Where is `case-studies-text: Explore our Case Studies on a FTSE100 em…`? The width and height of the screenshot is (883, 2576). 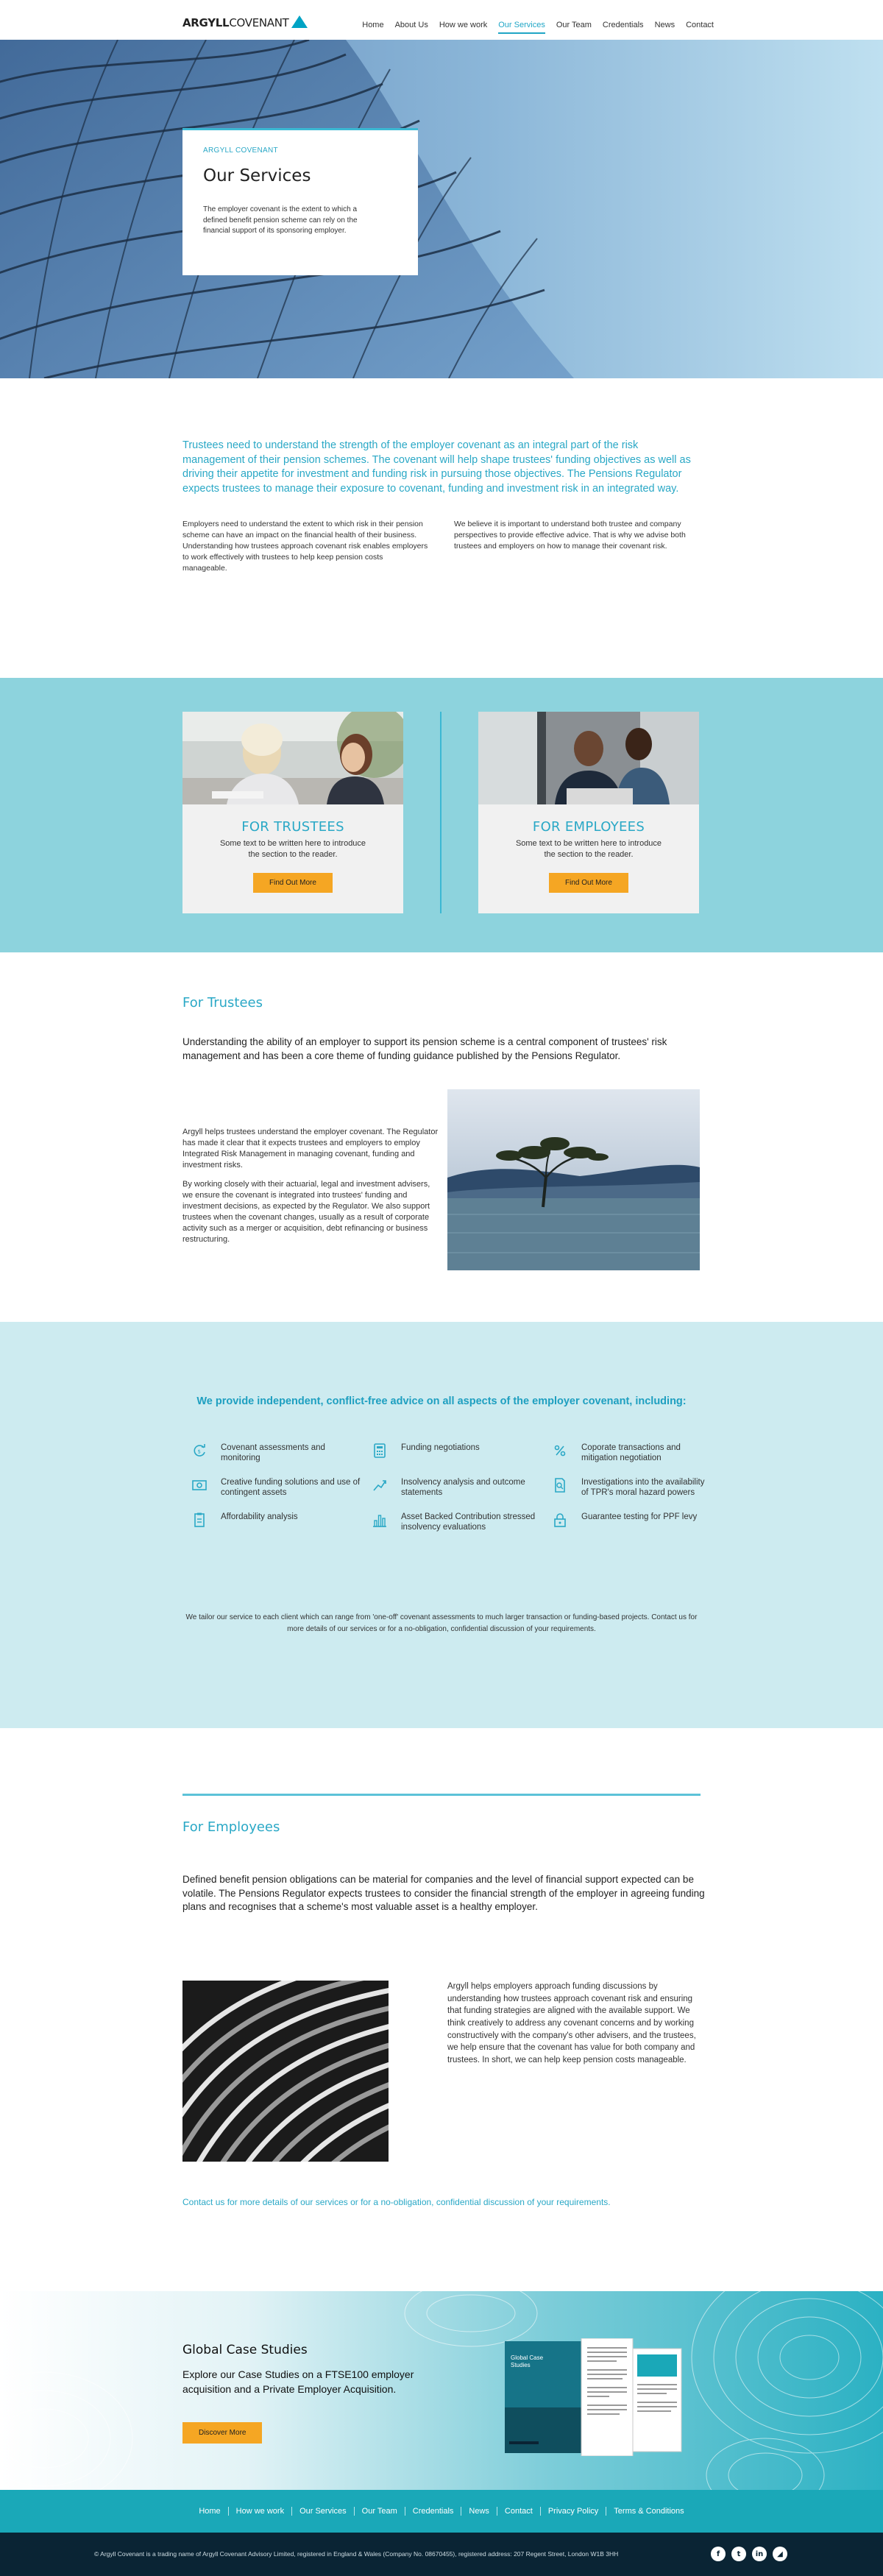 case-studies-text: Explore our Case Studies on a FTSE100 em… is located at coordinates (298, 2381).